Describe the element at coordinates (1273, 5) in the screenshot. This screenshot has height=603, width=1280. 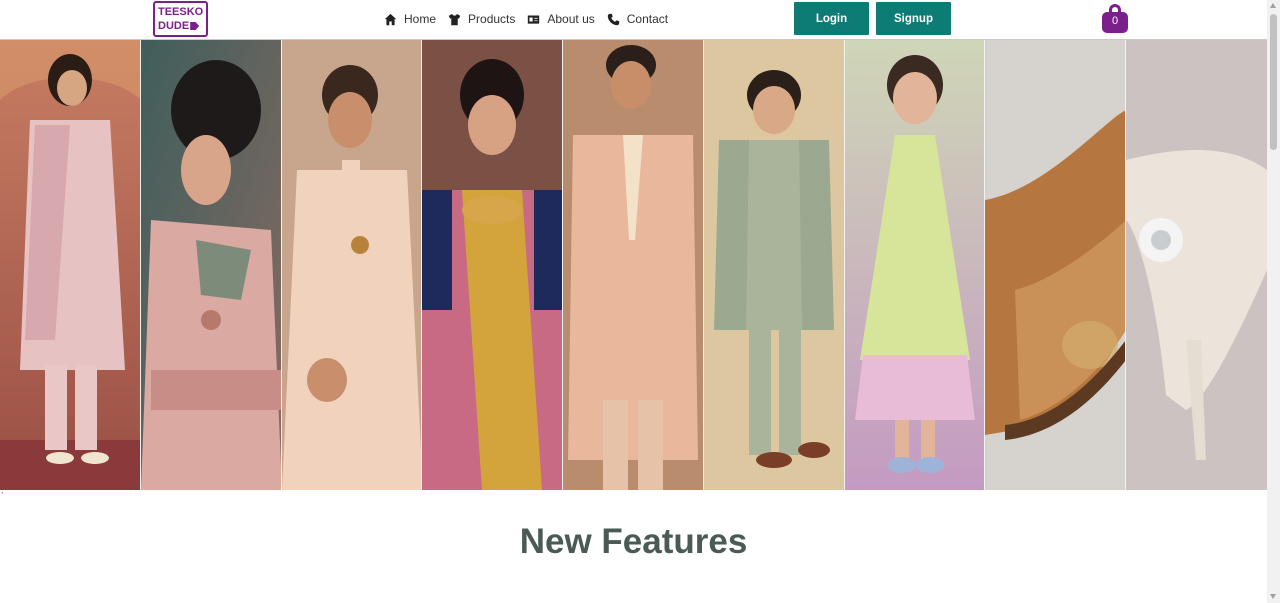
I see `scroll-up-icon` at that location.